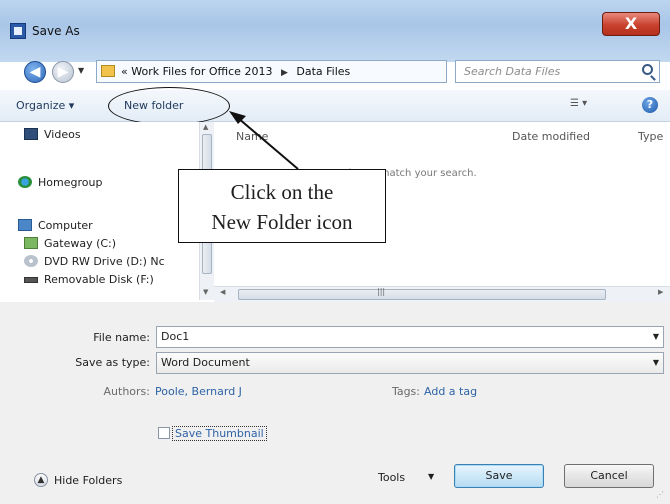 Image resolution: width=670 pixels, height=504 pixels. I want to click on save-as-type-value: Word Document, so click(205, 362).